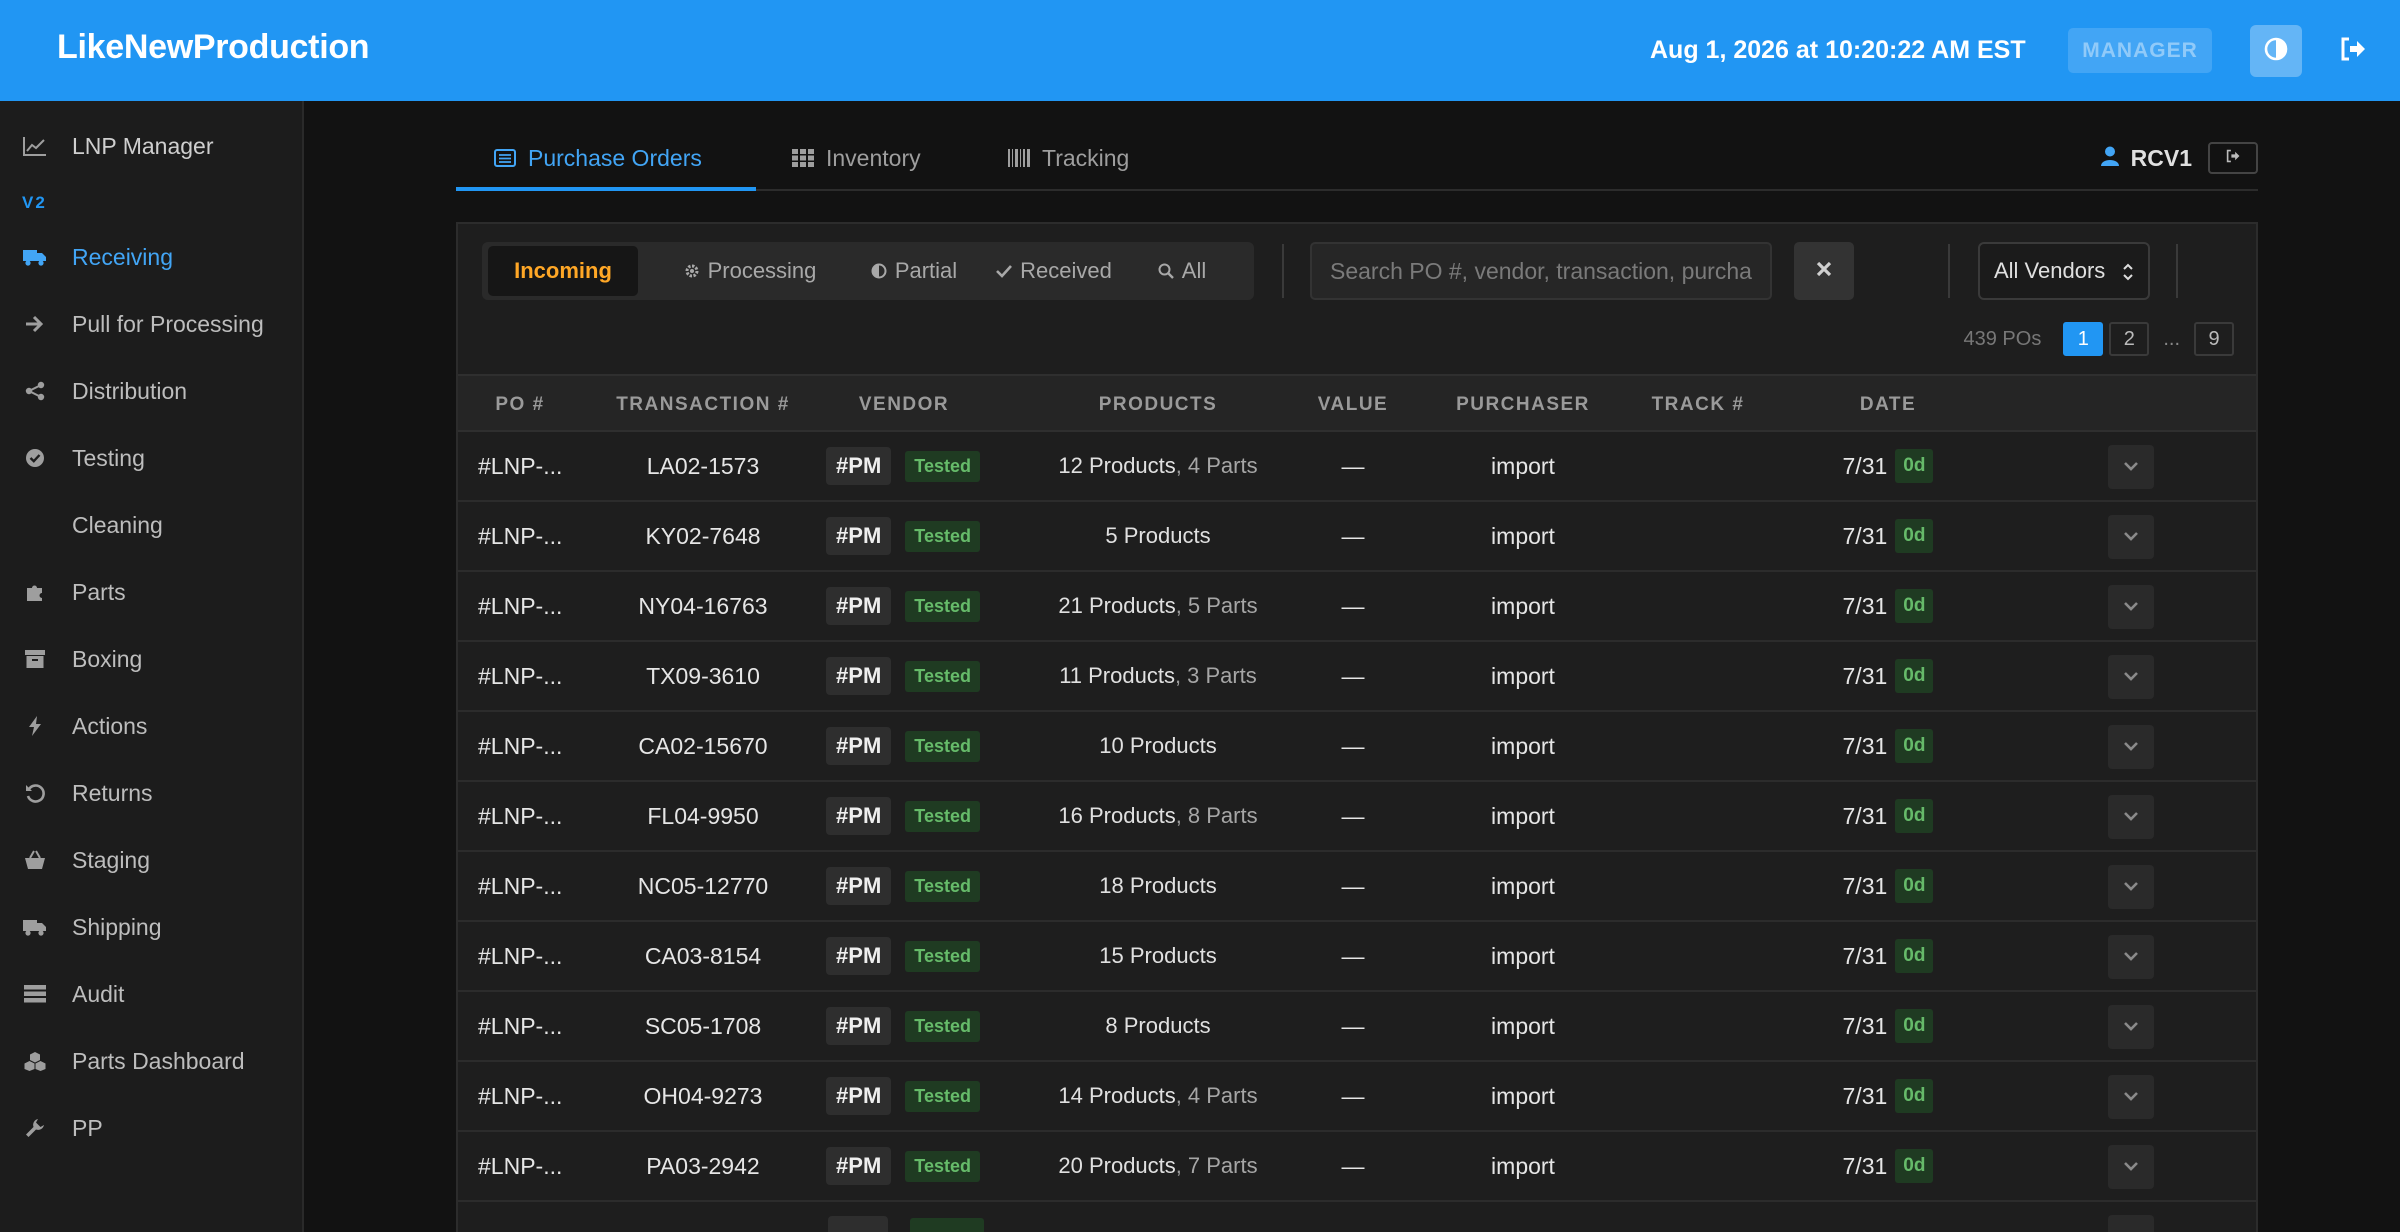 This screenshot has height=1232, width=2400. Describe the element at coordinates (150, 1128) in the screenshot. I see `sidebar-item-pp: PP` at that location.